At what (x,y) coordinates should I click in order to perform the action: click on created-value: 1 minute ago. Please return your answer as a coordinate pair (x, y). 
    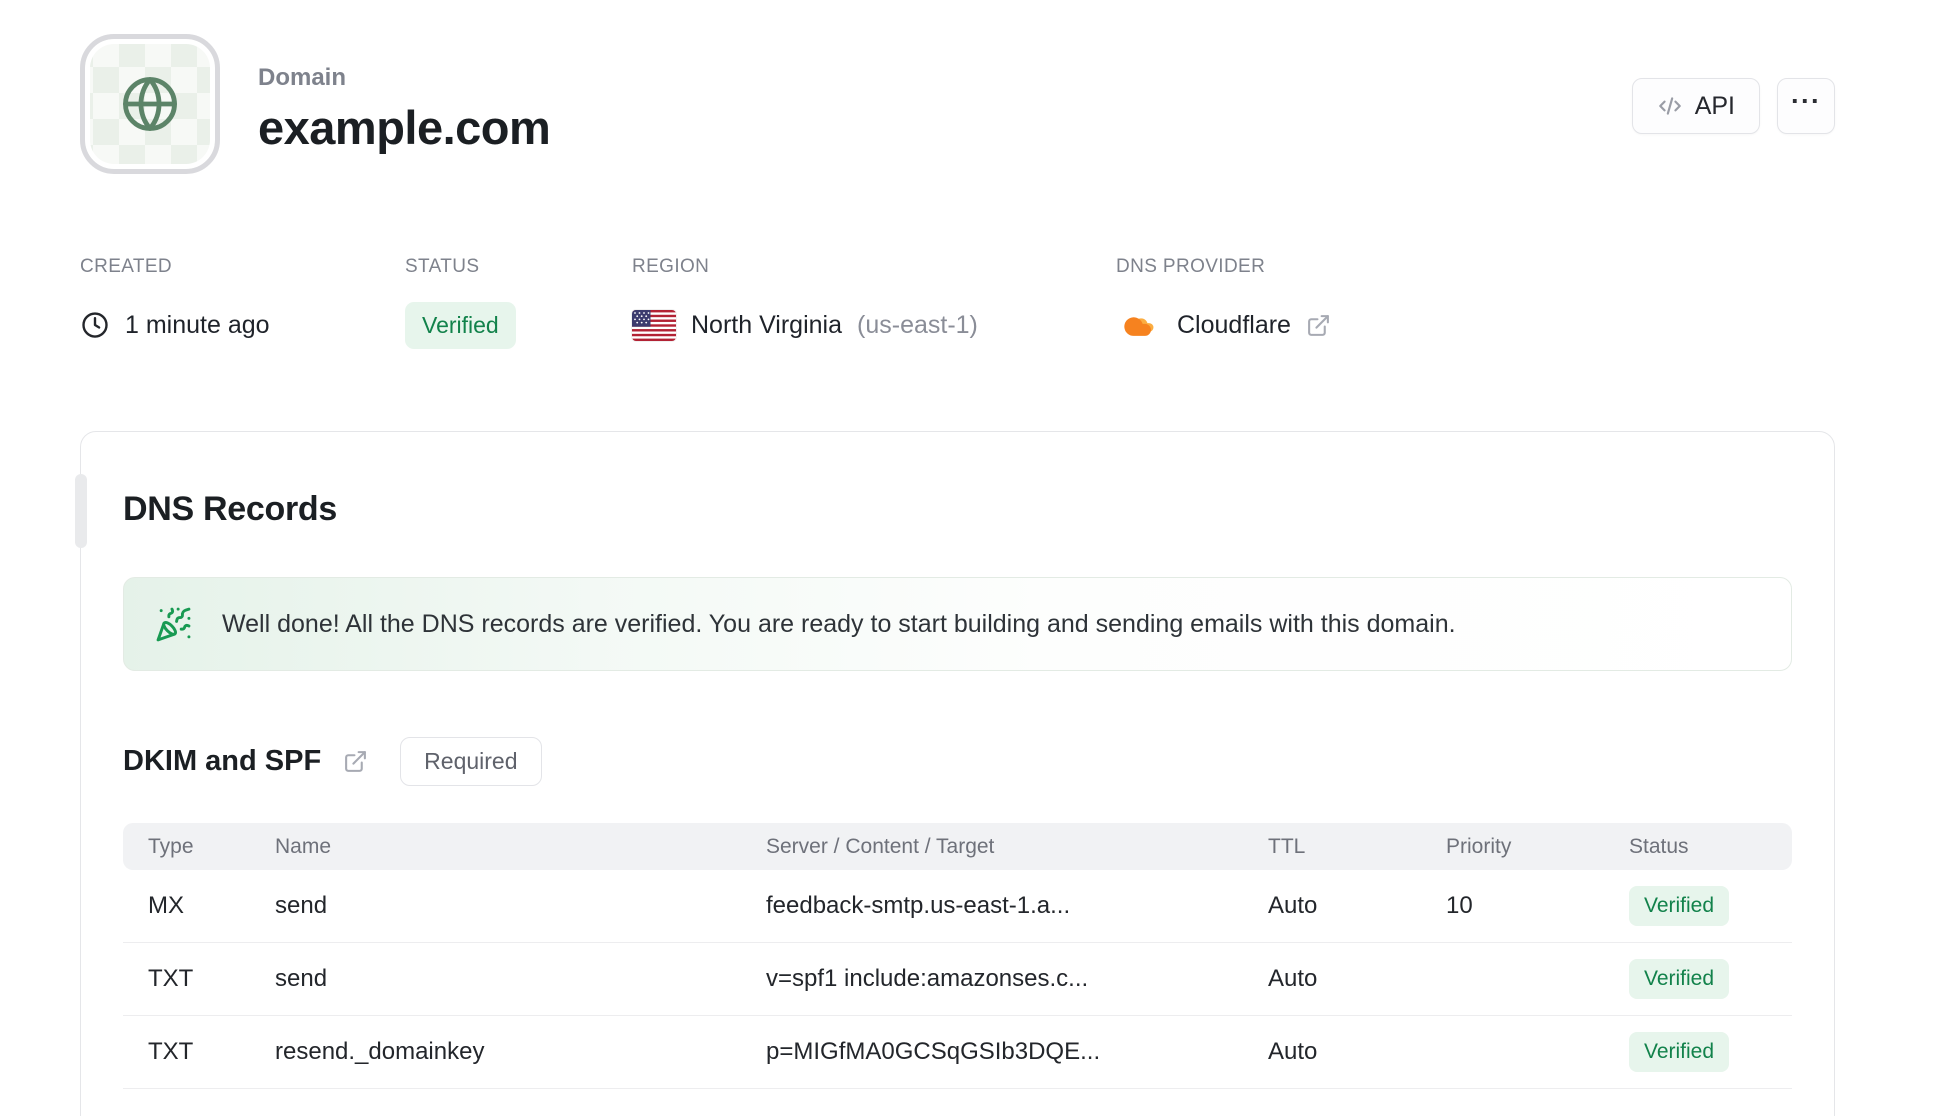
    Looking at the image, I should click on (197, 324).